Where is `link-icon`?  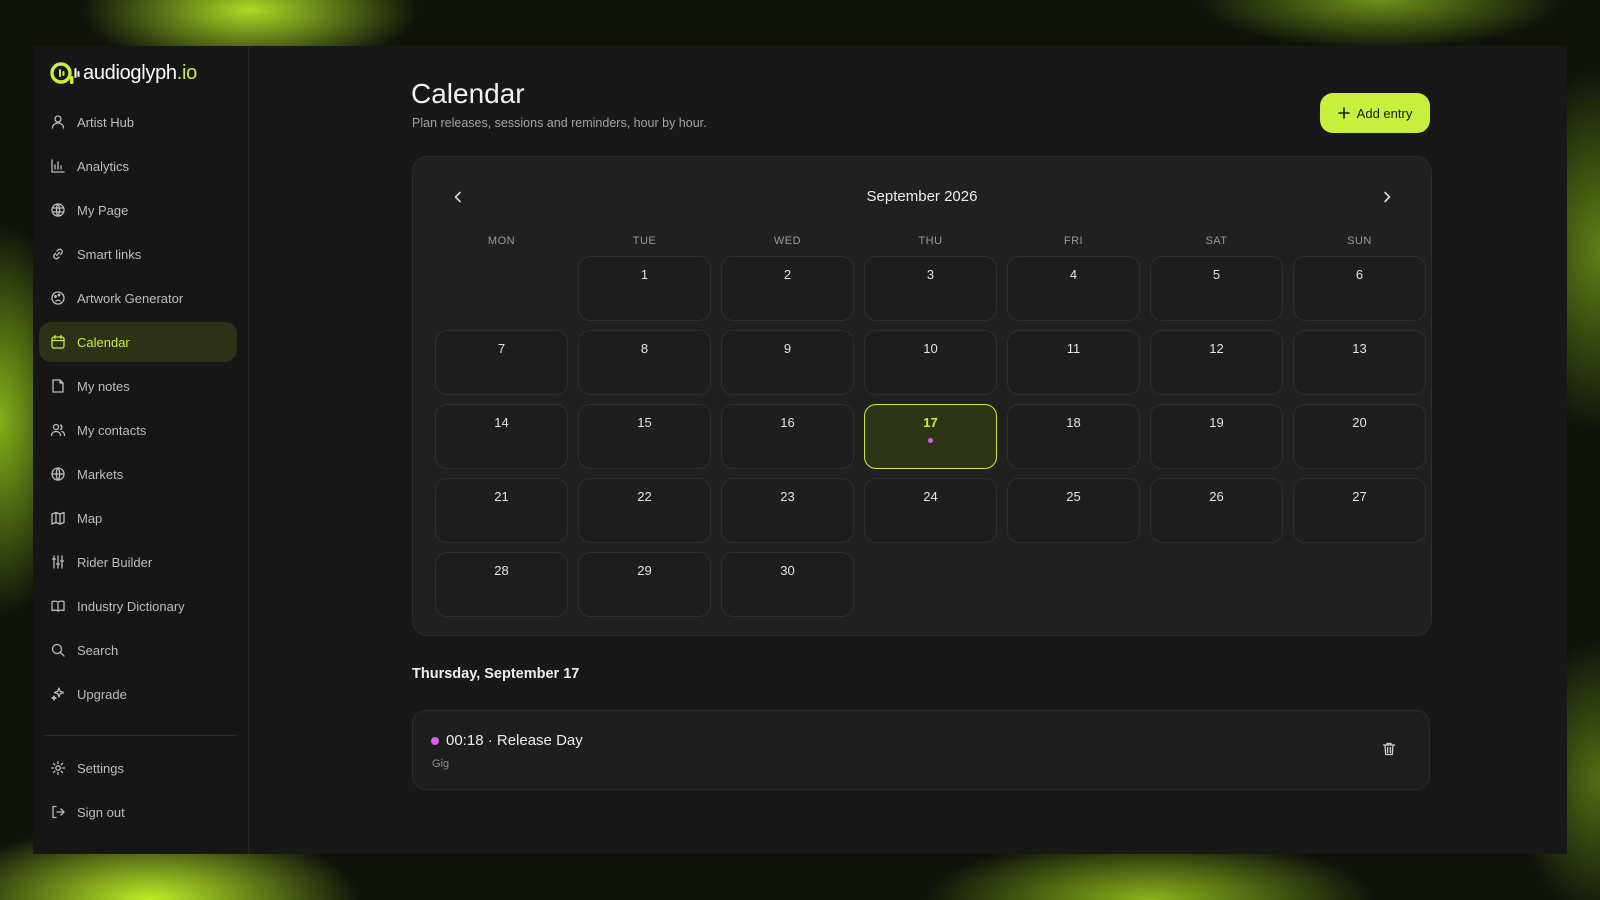
link-icon is located at coordinates (58, 254).